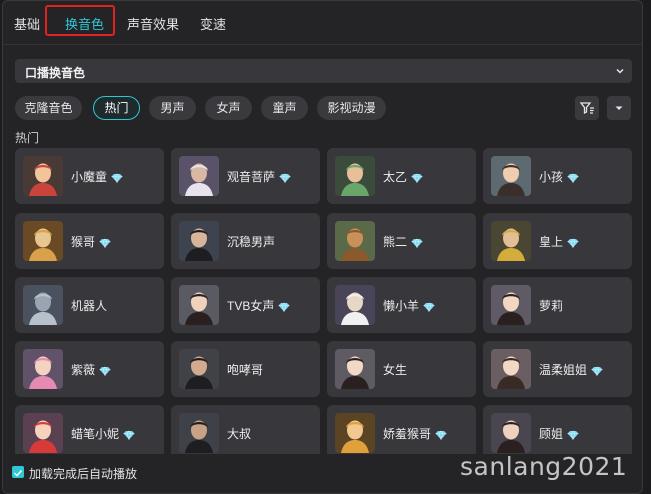  What do you see at coordinates (48, 108) in the screenshot?
I see `chip-clone-voice: 克隆音色` at bounding box center [48, 108].